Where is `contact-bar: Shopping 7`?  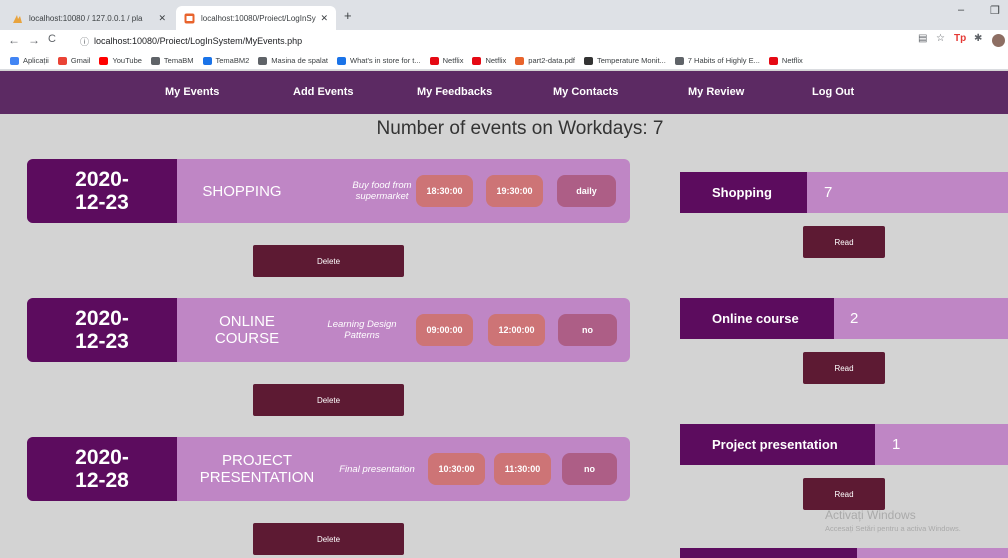 contact-bar: Shopping 7 is located at coordinates (844, 192).